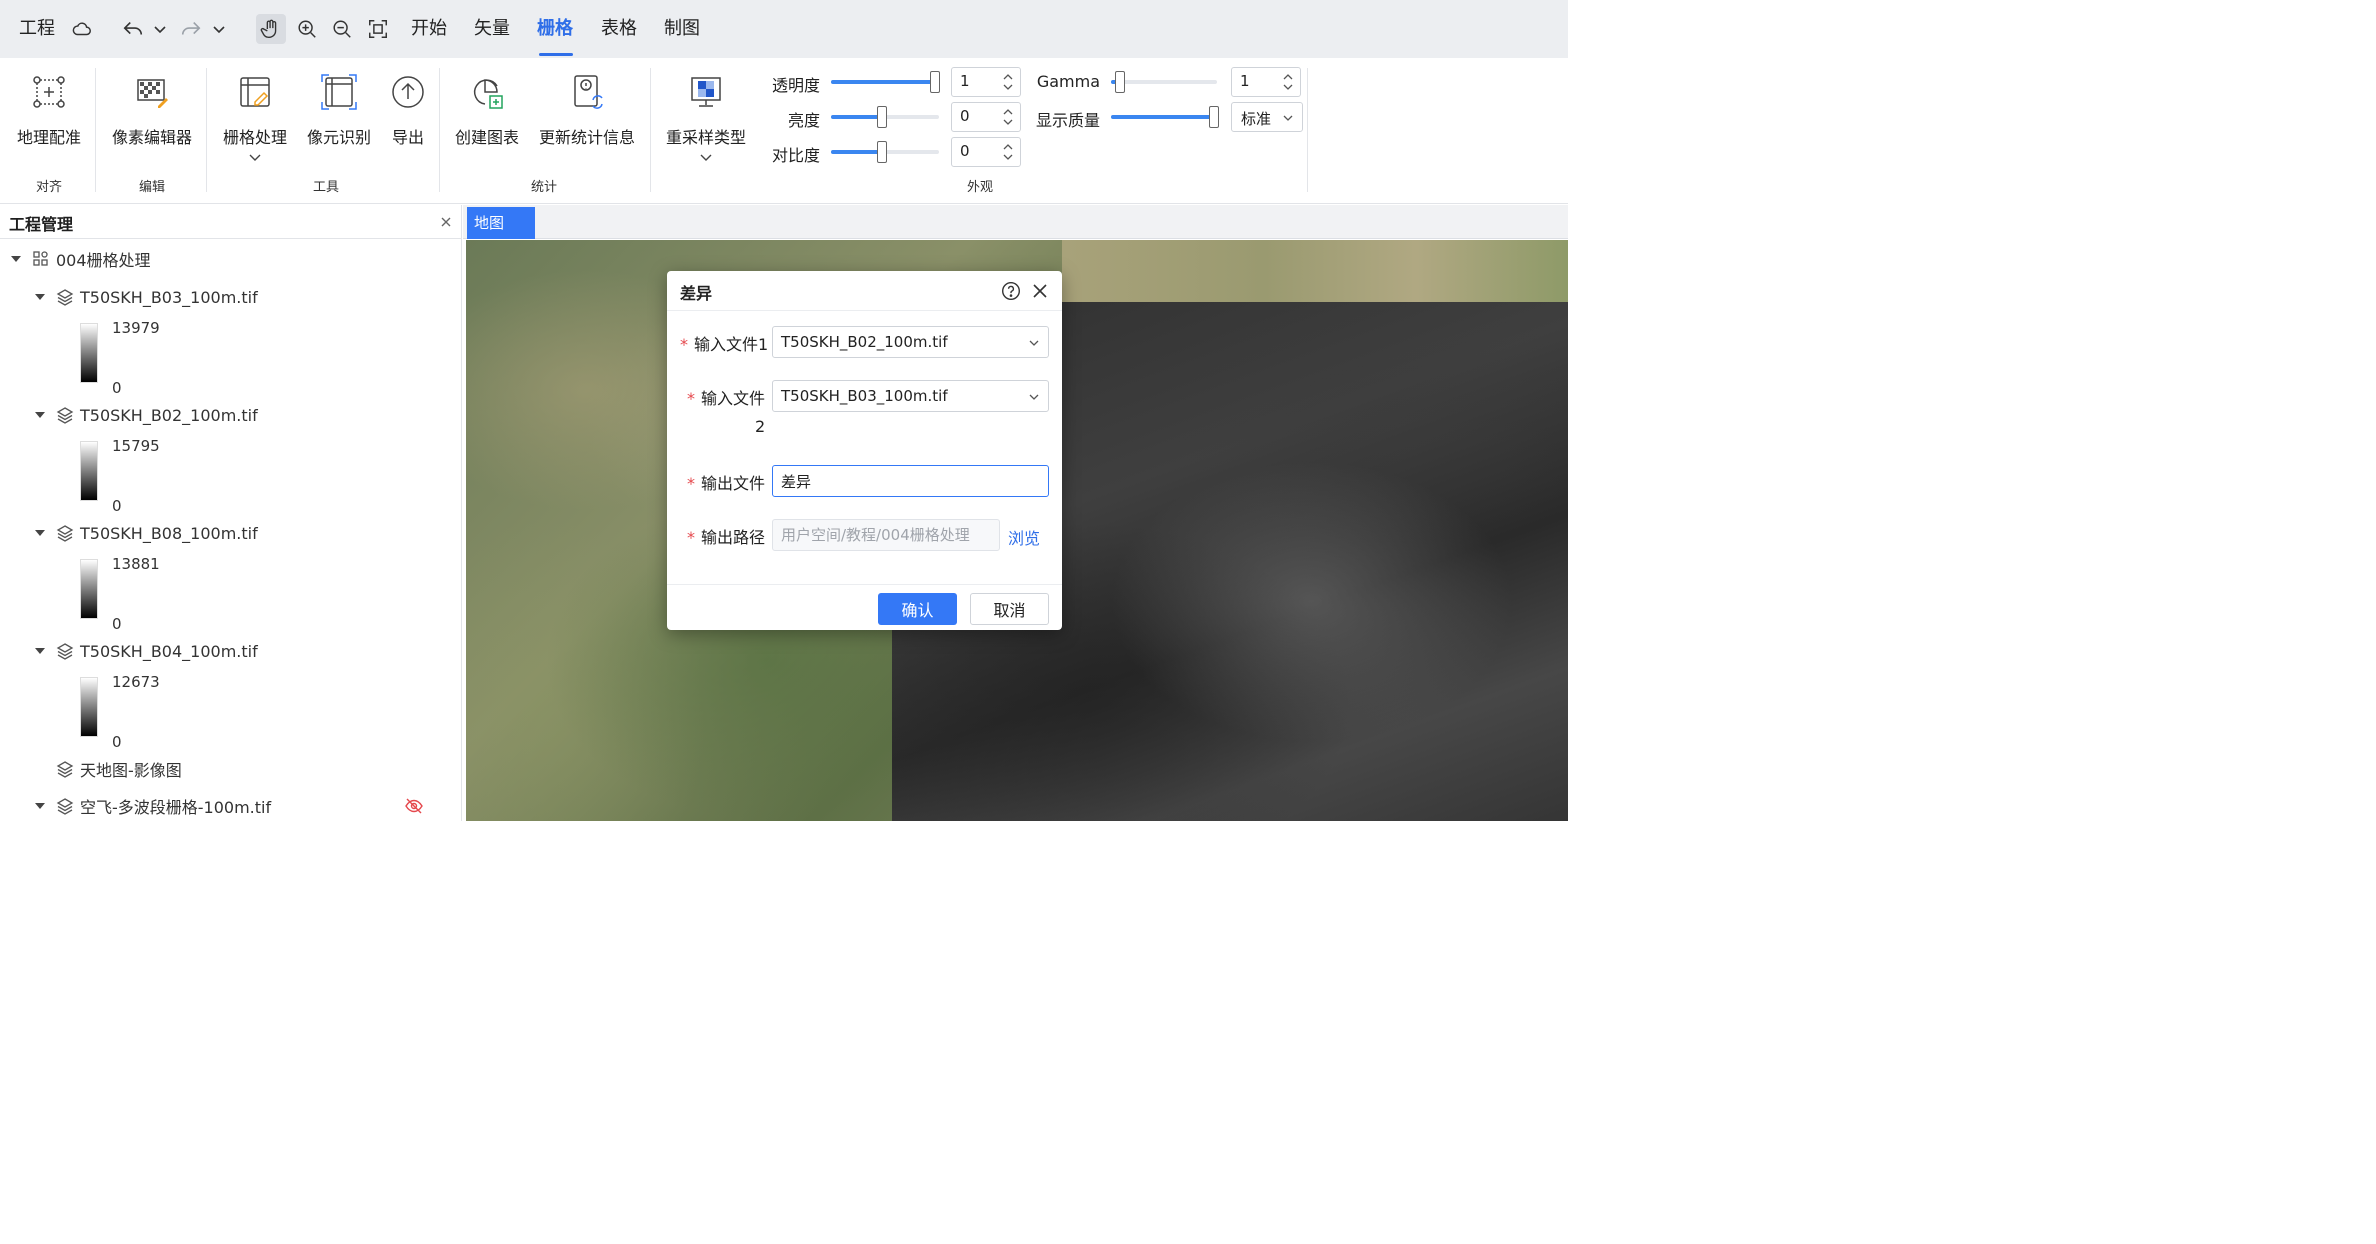 This screenshot has height=1244, width=2376. What do you see at coordinates (696, 293) in the screenshot?
I see `dialog-title: 差异` at bounding box center [696, 293].